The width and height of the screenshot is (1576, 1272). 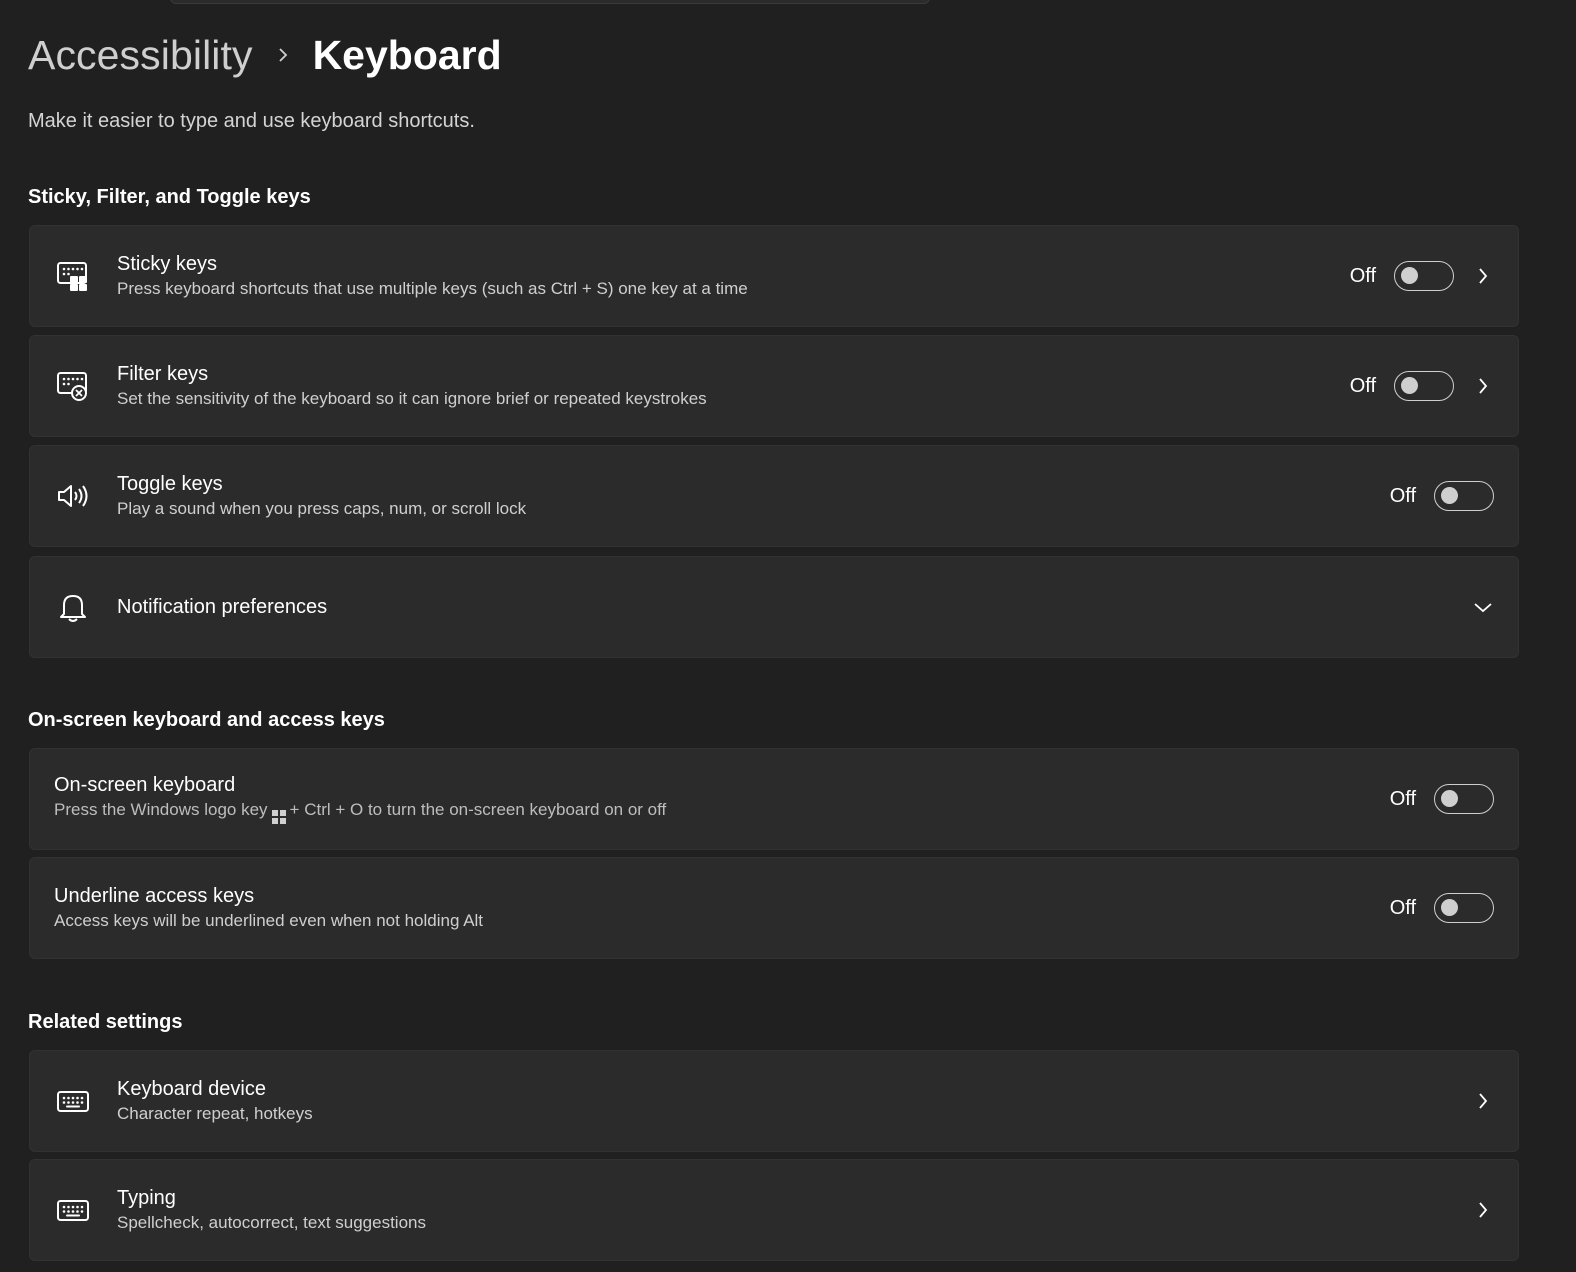 I want to click on notification-preferences-card: Notification preferences, so click(x=774, y=607).